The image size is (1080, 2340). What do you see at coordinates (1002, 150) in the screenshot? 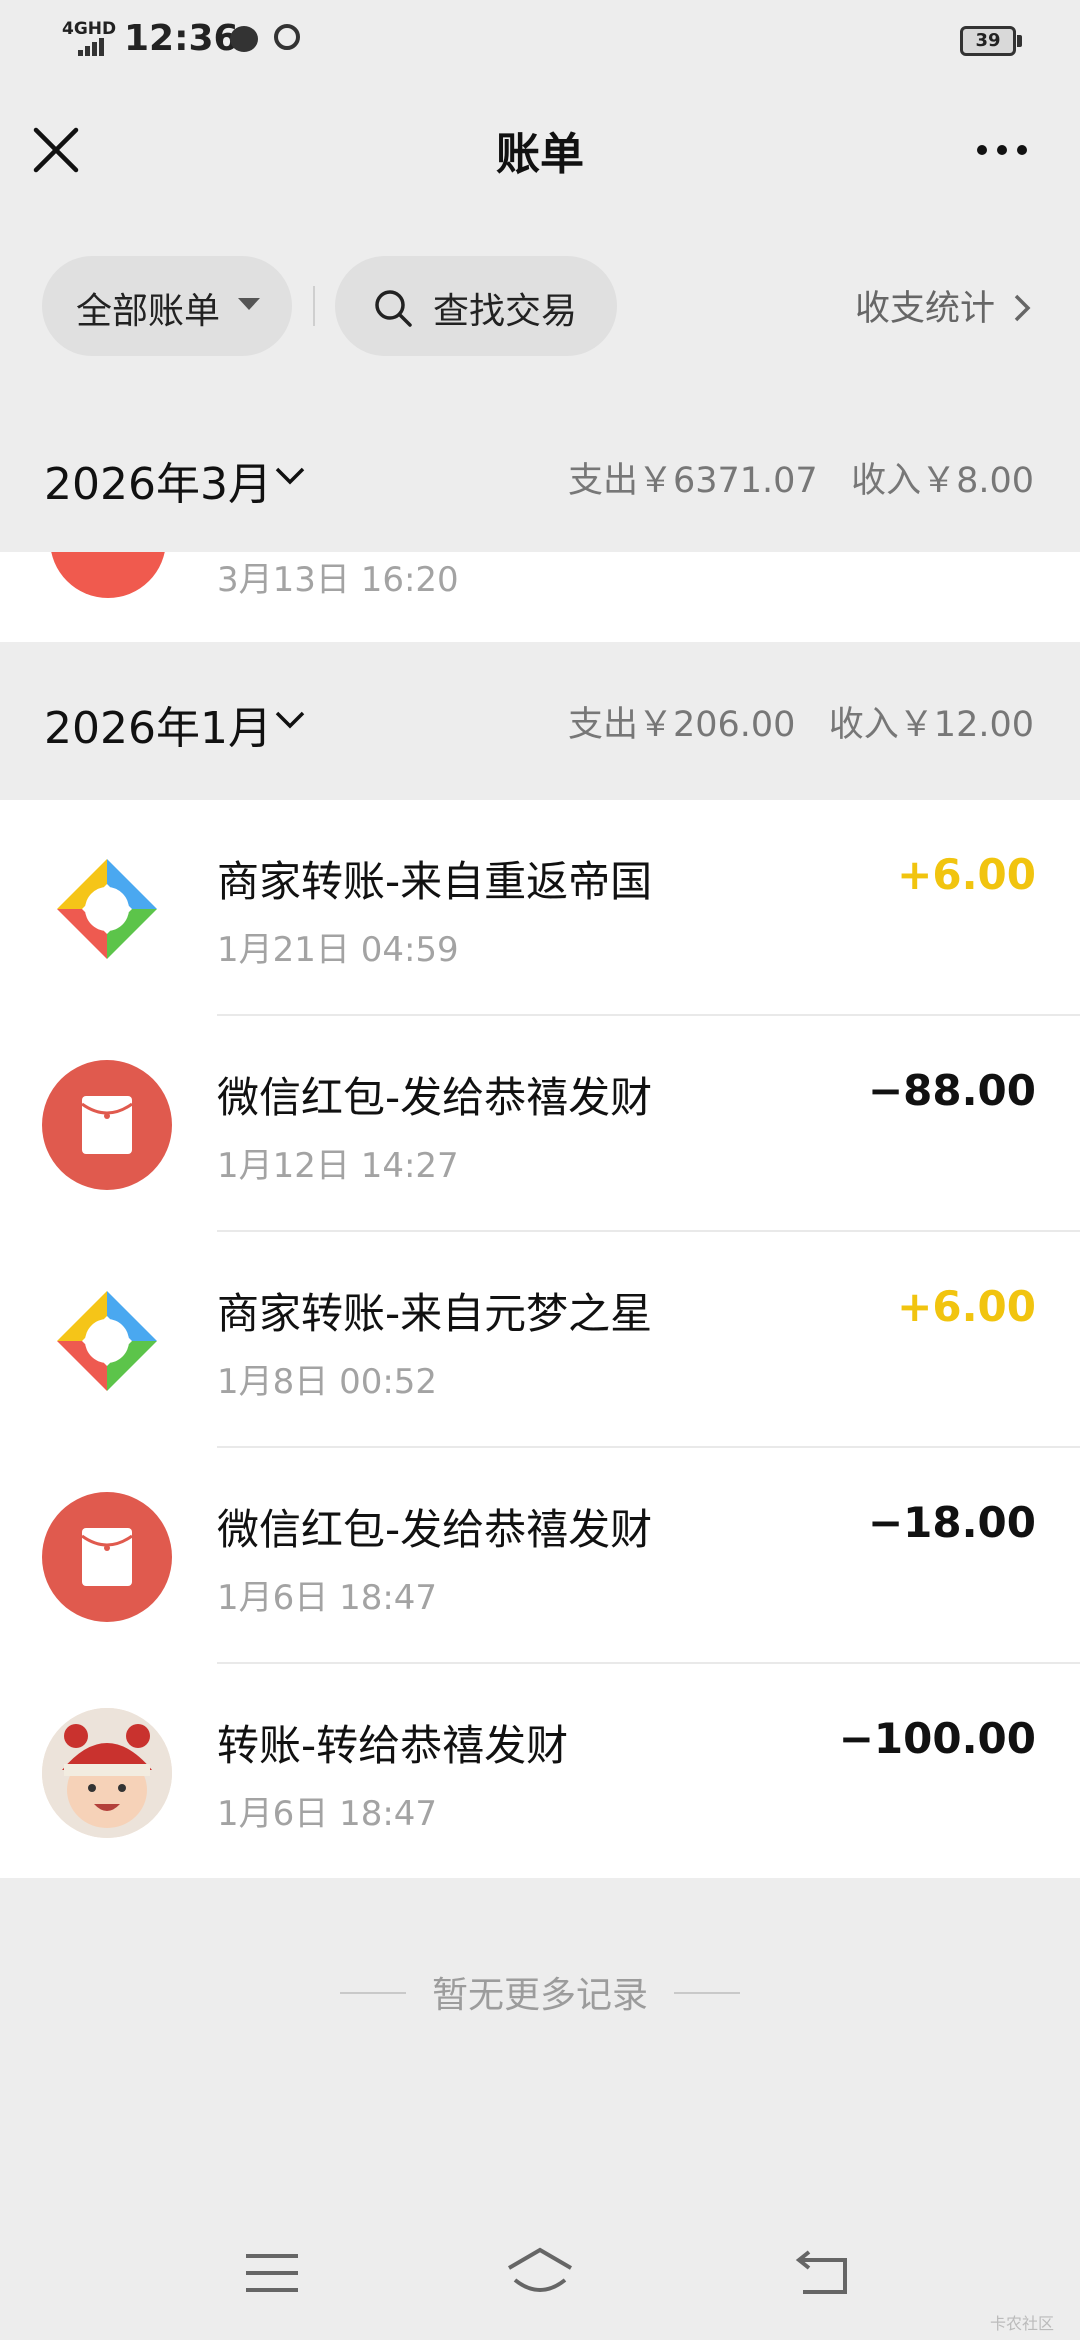
I see `more-options-icon` at bounding box center [1002, 150].